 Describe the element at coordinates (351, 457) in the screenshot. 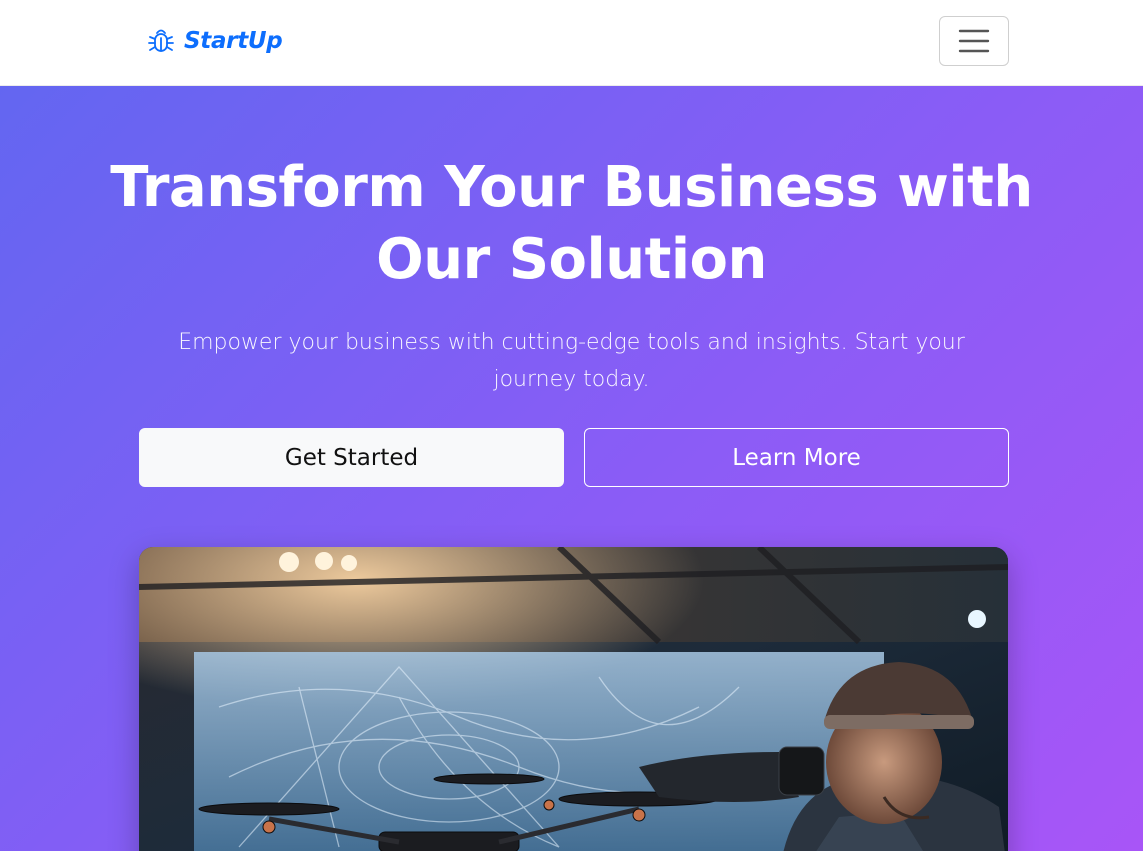

I see `get-started-button: Get Started` at that location.